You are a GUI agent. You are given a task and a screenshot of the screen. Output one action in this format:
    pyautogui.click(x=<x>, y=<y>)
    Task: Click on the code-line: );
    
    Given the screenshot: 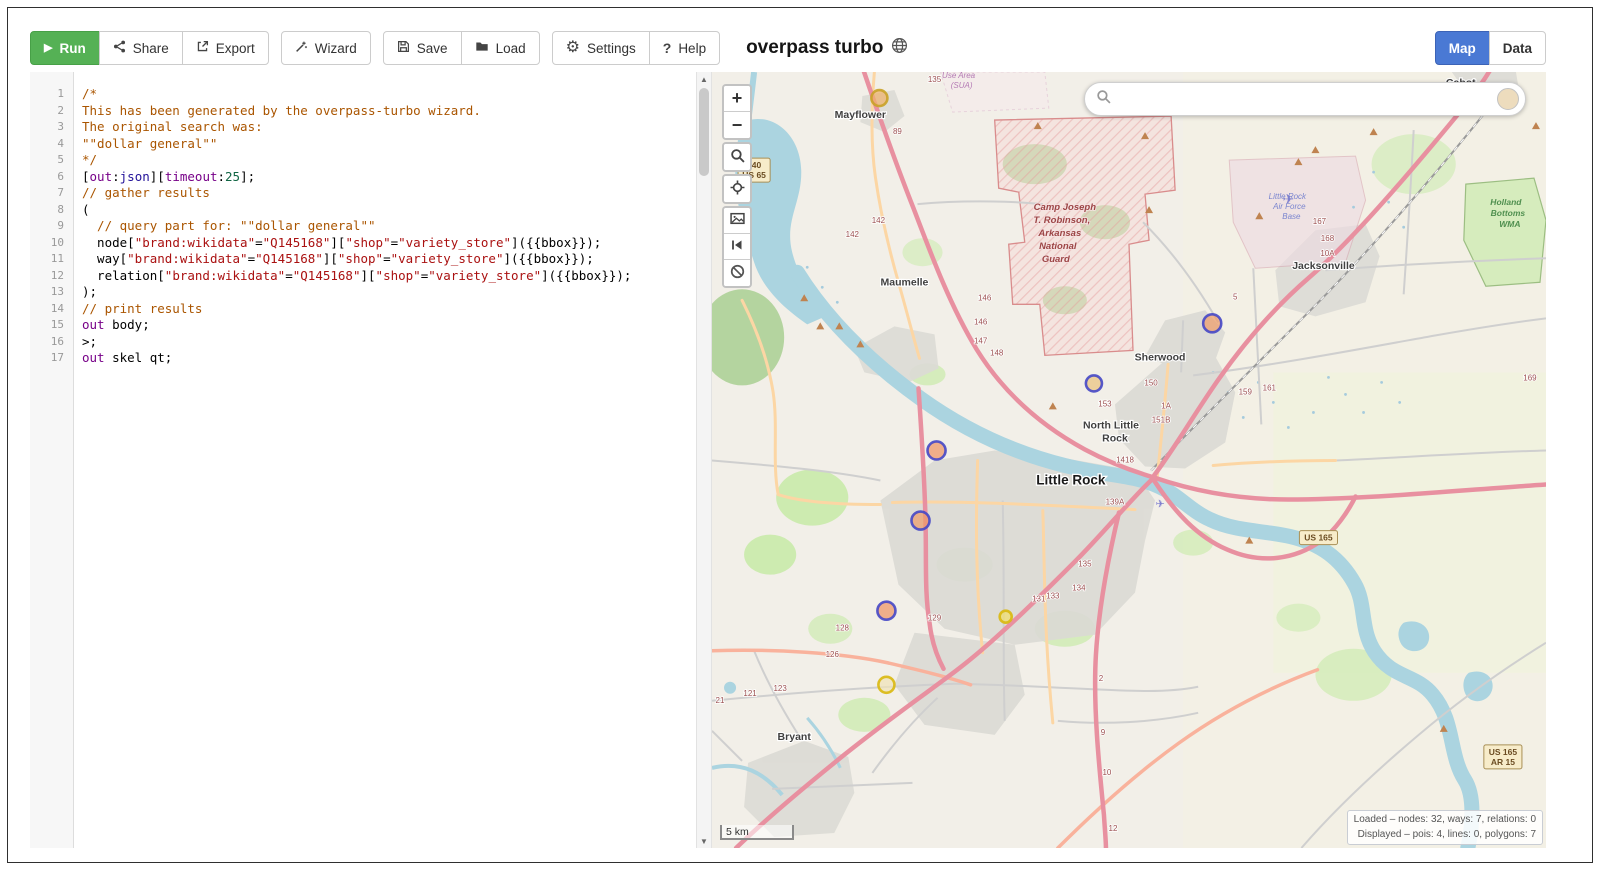 What is the action you would take?
    pyautogui.click(x=389, y=292)
    